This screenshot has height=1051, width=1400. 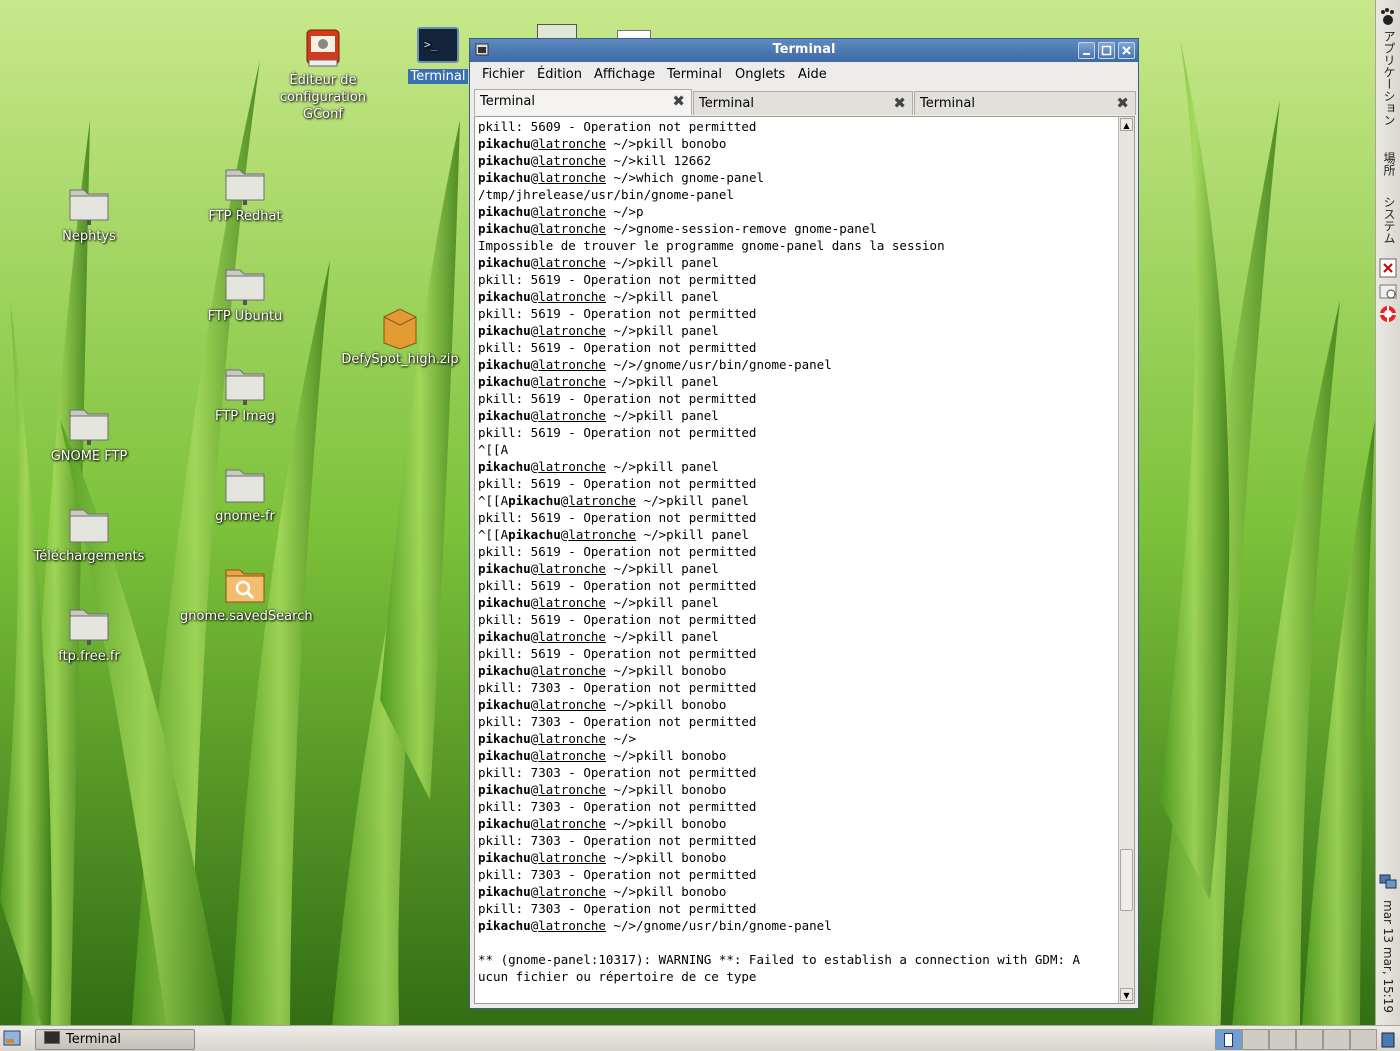 I want to click on terminal-line: pikachu@latronche ~/>kill 12662, so click(x=798, y=160).